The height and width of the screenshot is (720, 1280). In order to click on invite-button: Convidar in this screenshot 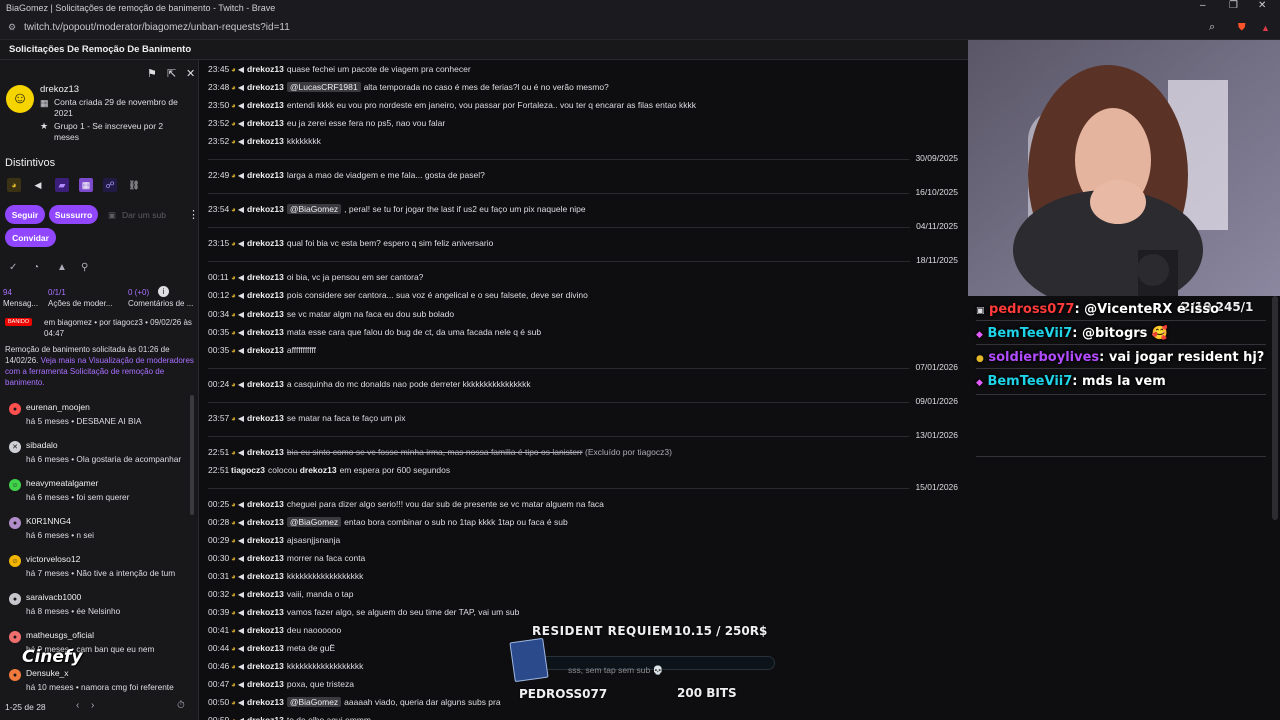, I will do `click(30, 237)`.